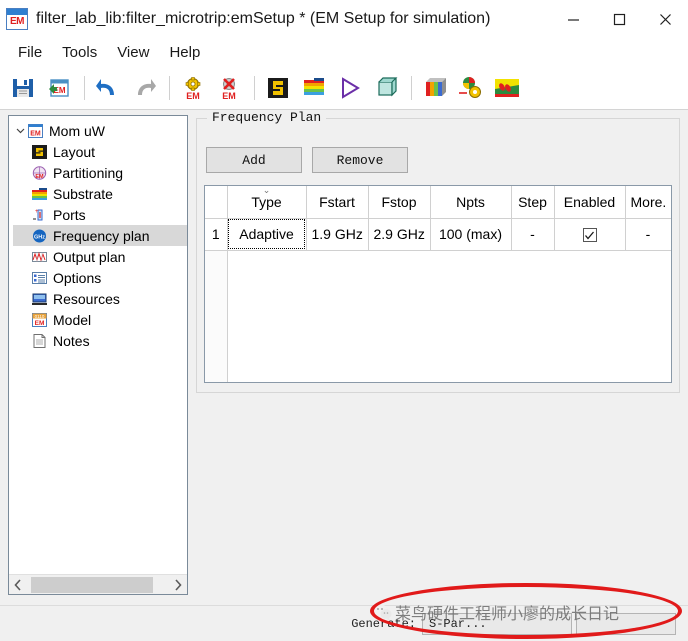  What do you see at coordinates (89, 256) in the screenshot?
I see `tree-item-label: Output plan` at bounding box center [89, 256].